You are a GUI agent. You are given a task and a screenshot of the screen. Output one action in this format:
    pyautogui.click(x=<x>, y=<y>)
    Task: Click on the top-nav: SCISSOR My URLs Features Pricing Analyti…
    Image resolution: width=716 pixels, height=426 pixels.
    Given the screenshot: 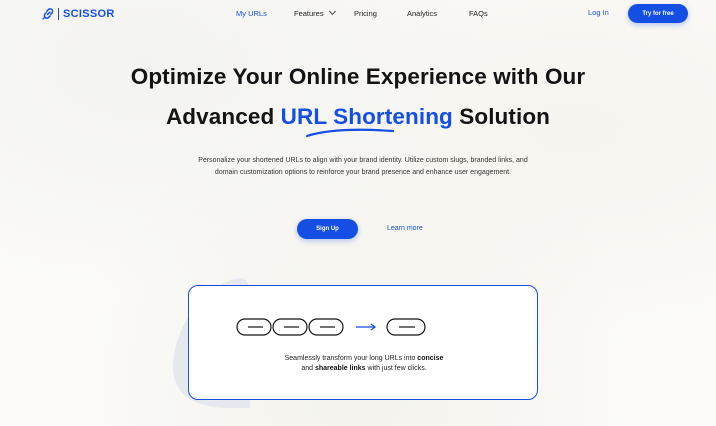 What is the action you would take?
    pyautogui.click(x=358, y=14)
    